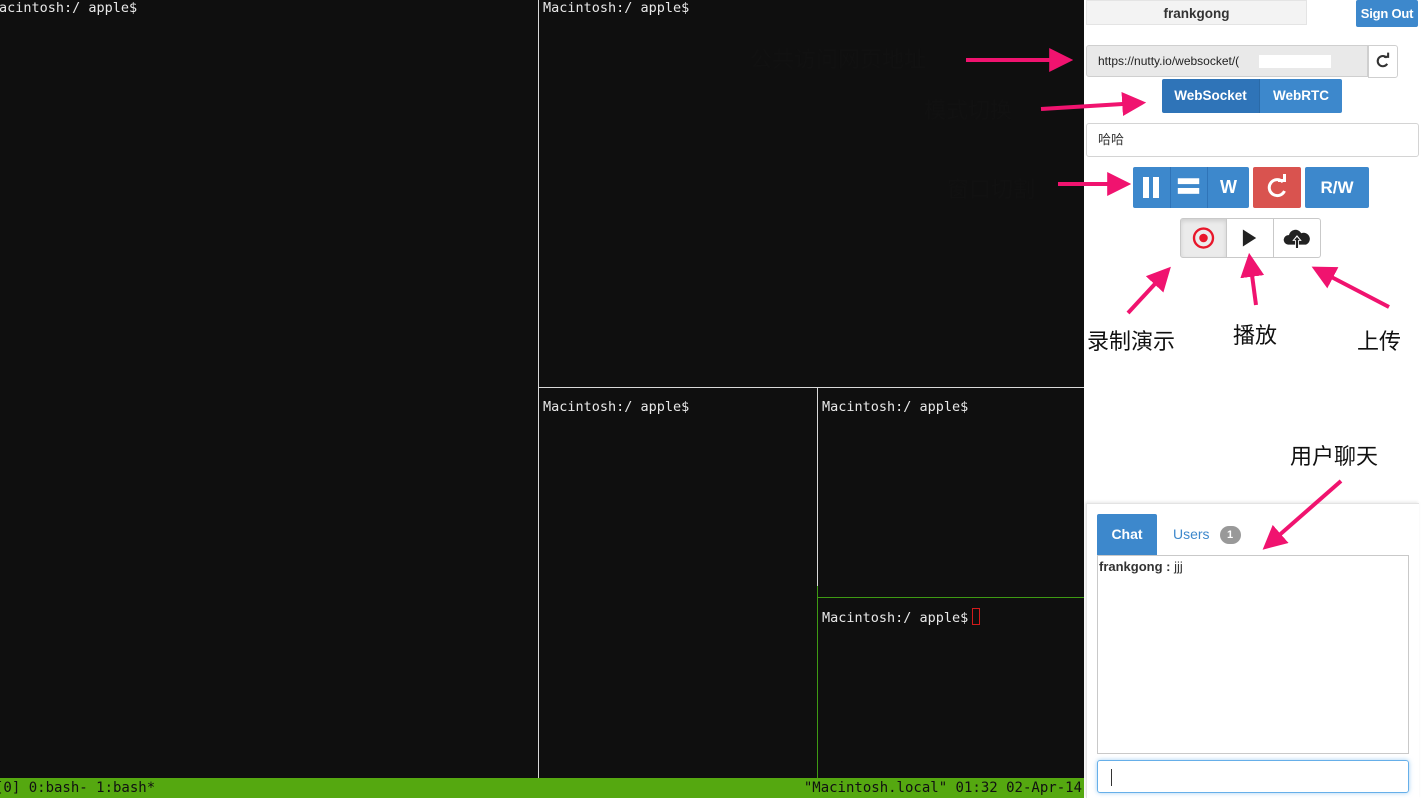 The width and height of the screenshot is (1425, 798). I want to click on message-author: frankgong :, so click(1135, 566).